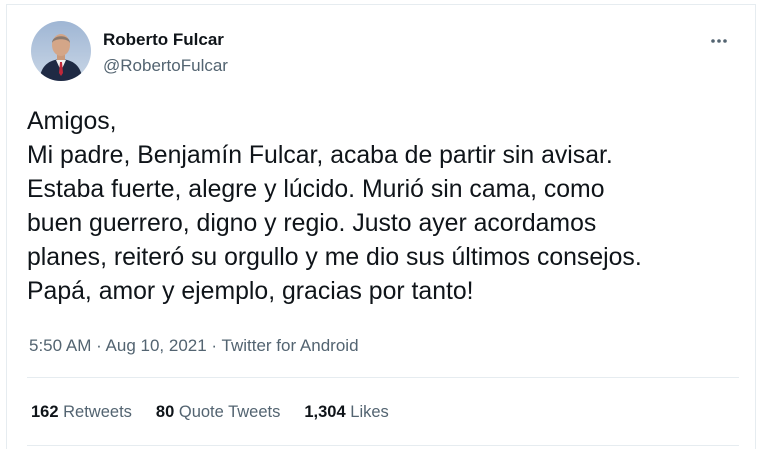  I want to click on quote-tweets-stat: 80 Quote Tweets, so click(218, 412).